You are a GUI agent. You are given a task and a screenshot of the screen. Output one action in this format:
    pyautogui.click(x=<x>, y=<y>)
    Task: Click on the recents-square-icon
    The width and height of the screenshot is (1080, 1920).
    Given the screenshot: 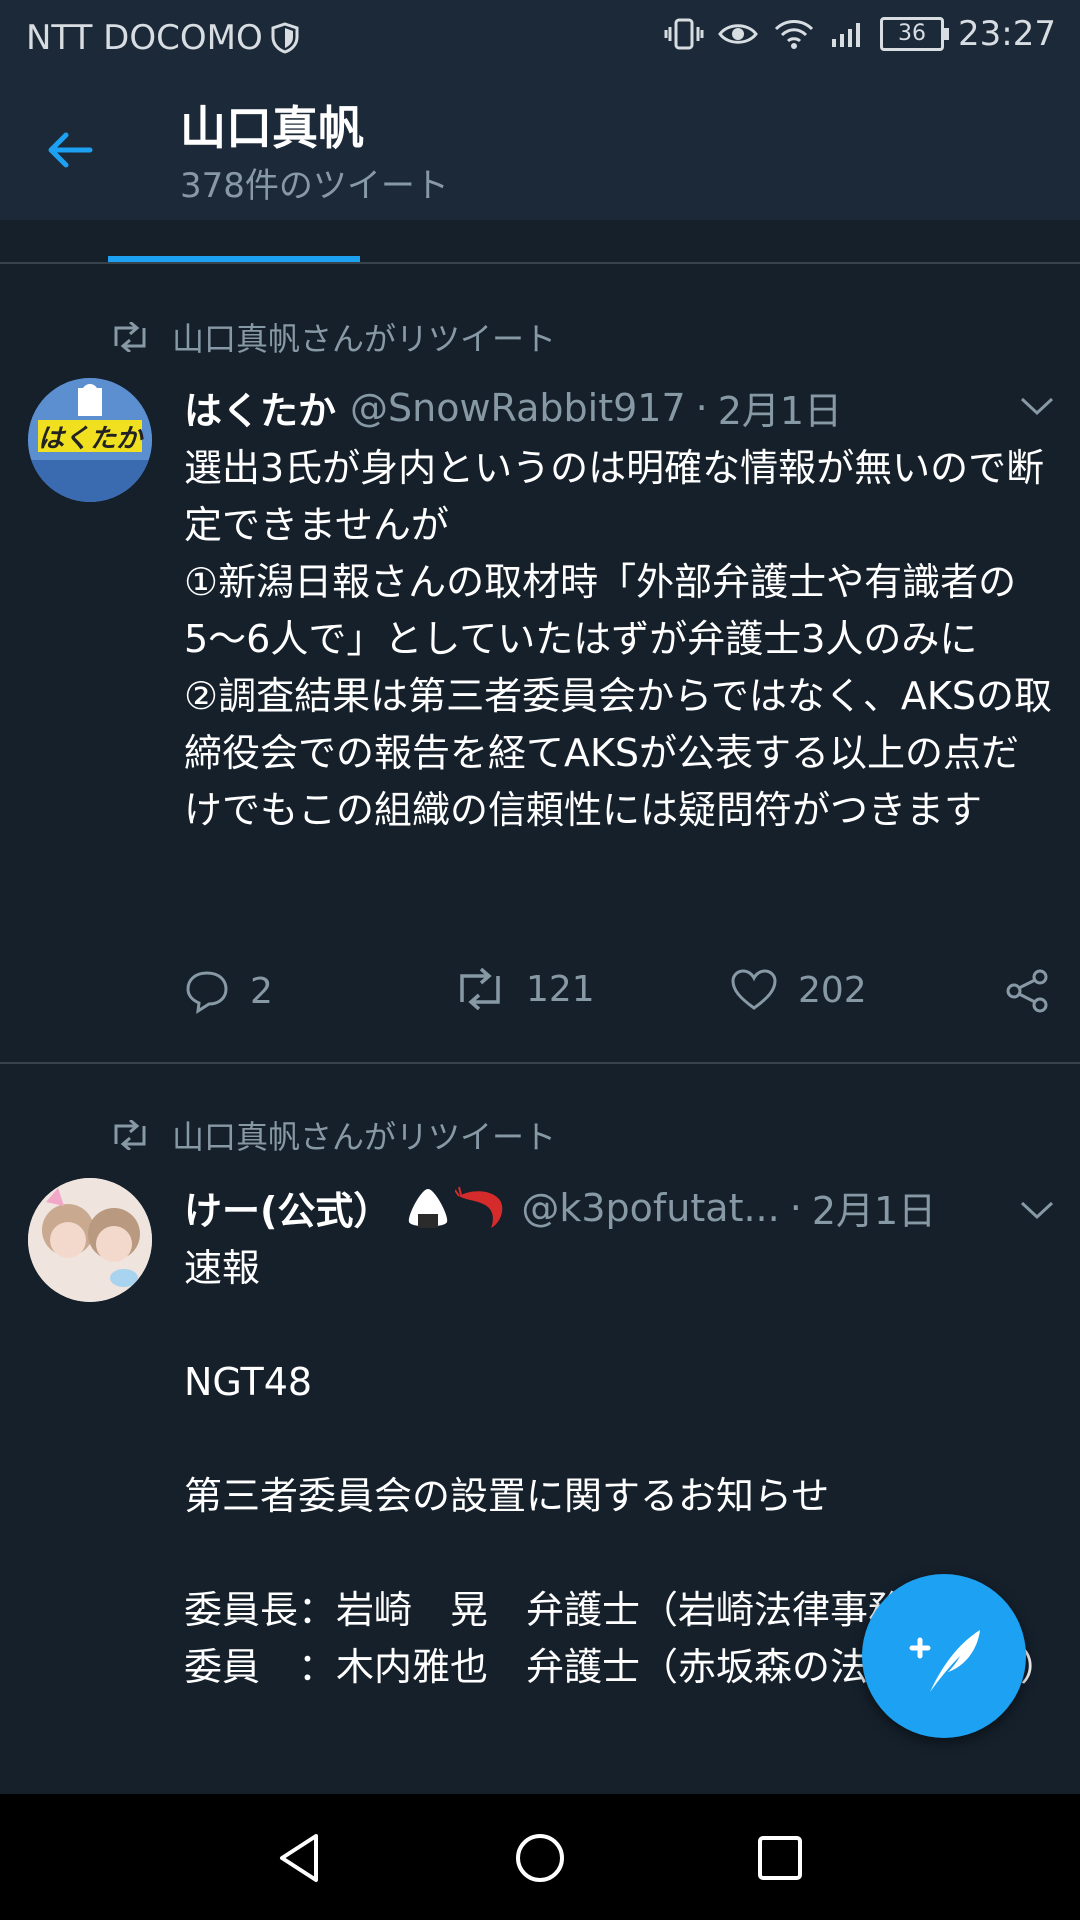 What is the action you would take?
    pyautogui.click(x=780, y=1858)
    